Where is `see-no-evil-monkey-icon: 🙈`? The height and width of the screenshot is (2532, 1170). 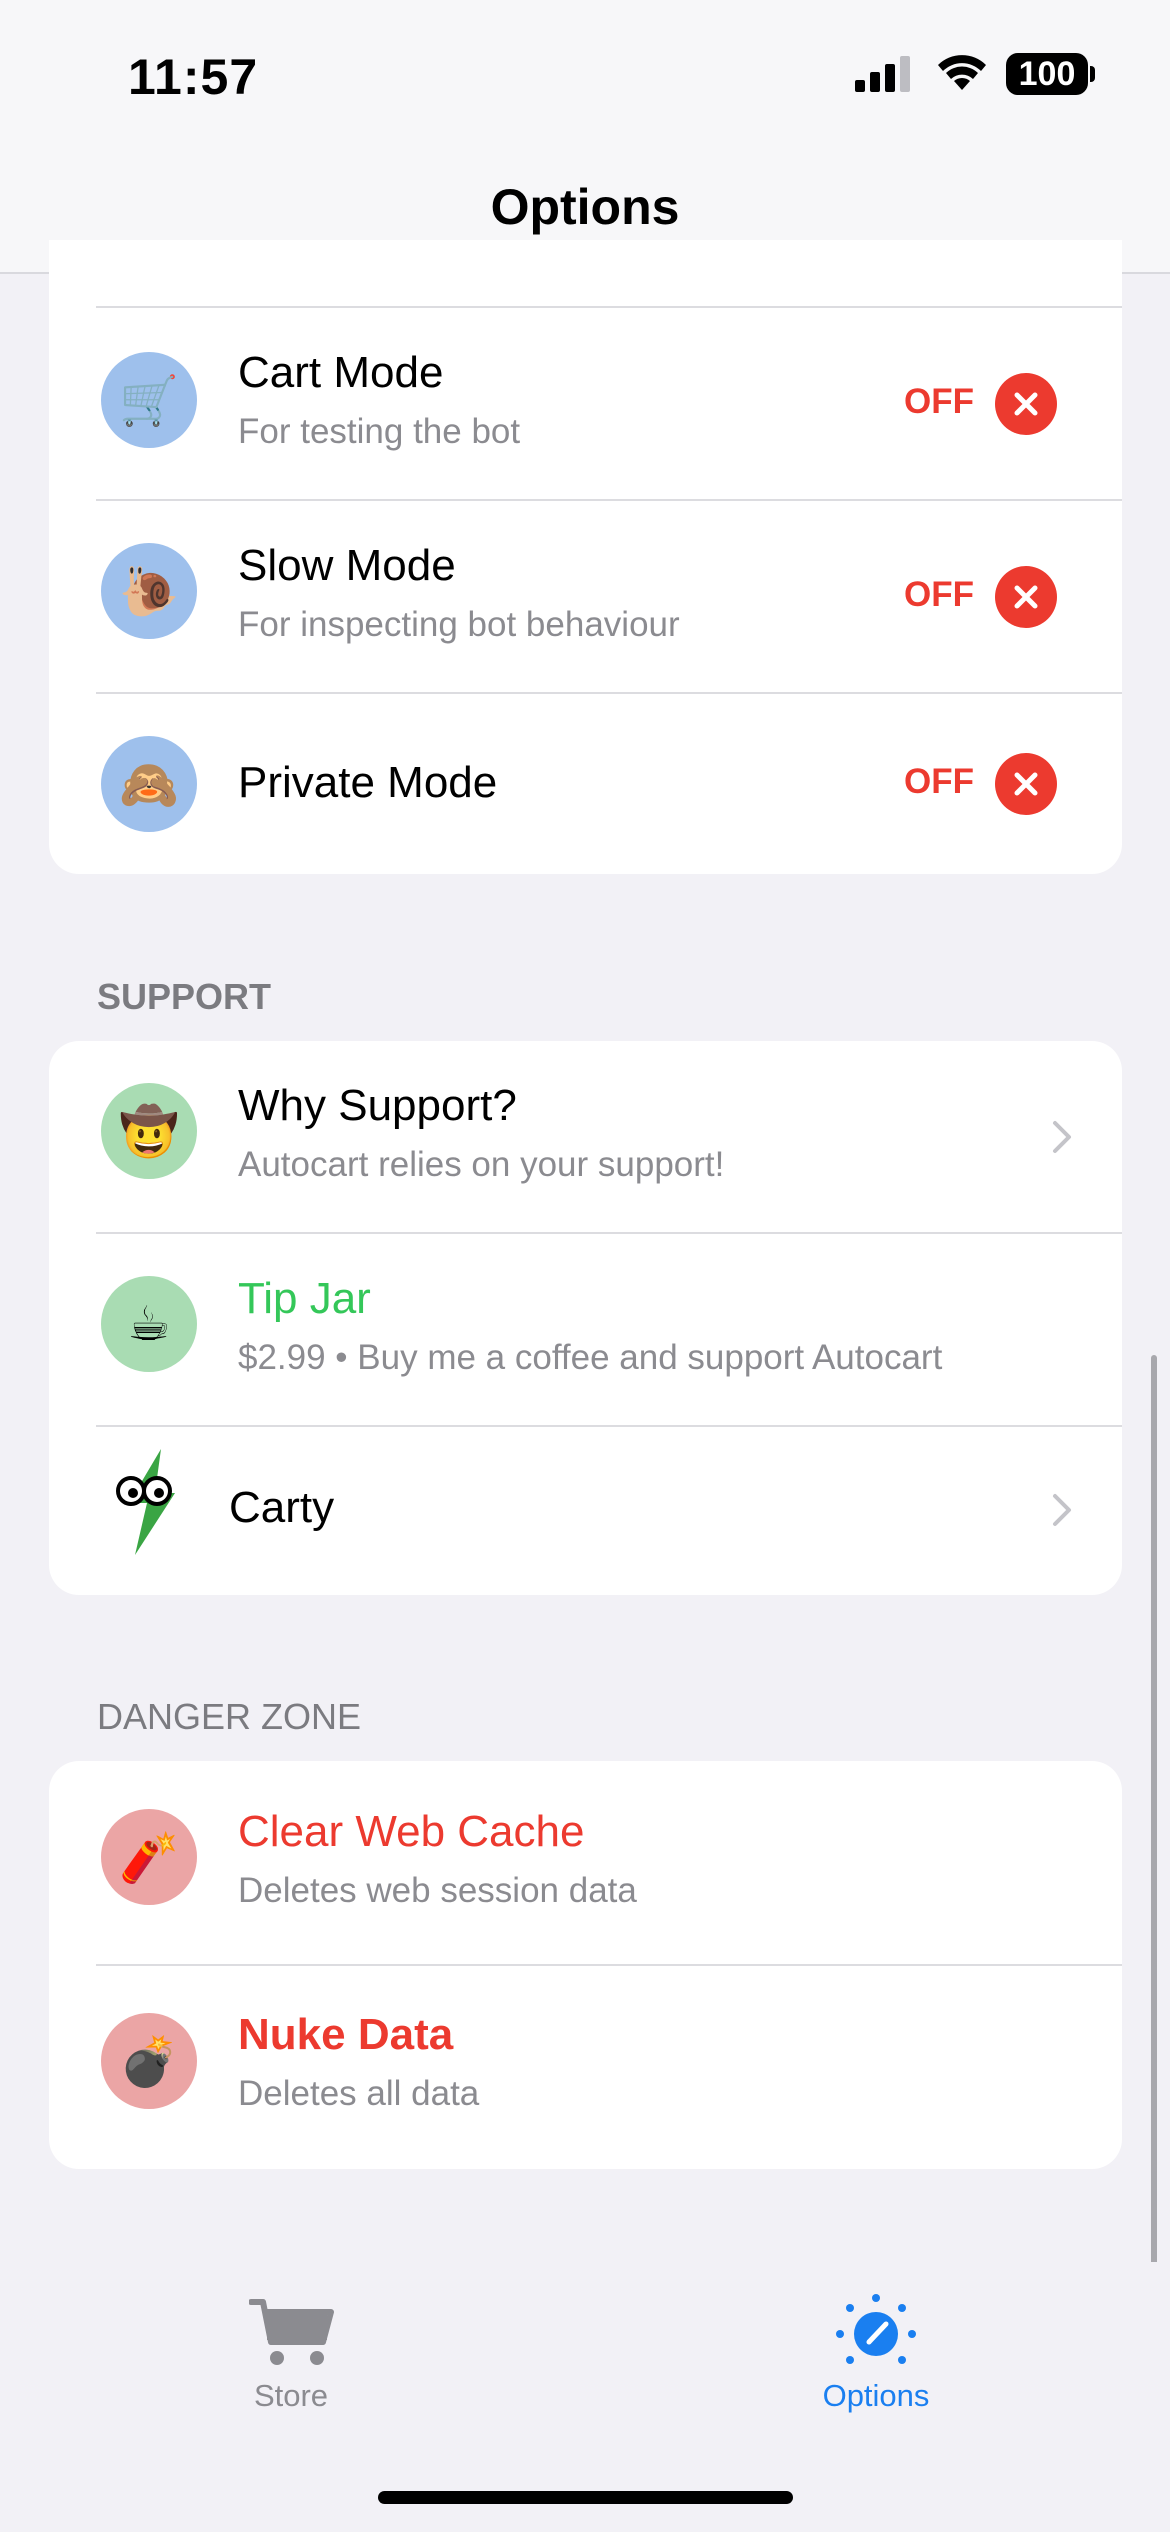 see-no-evil-monkey-icon: 🙈 is located at coordinates (149, 784).